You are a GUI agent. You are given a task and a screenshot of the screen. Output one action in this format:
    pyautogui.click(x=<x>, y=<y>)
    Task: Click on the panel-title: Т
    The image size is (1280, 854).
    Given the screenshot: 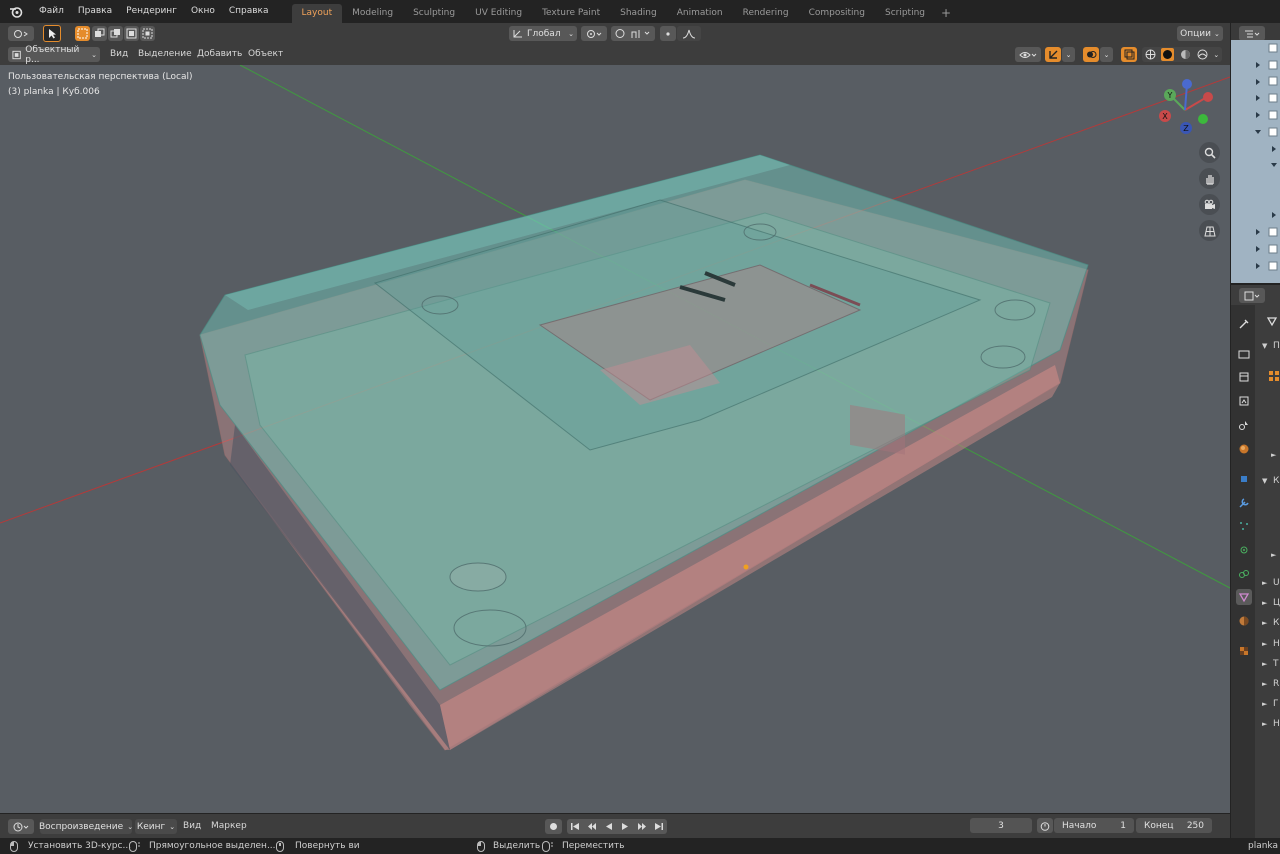 What is the action you would take?
    pyautogui.click(x=1276, y=664)
    